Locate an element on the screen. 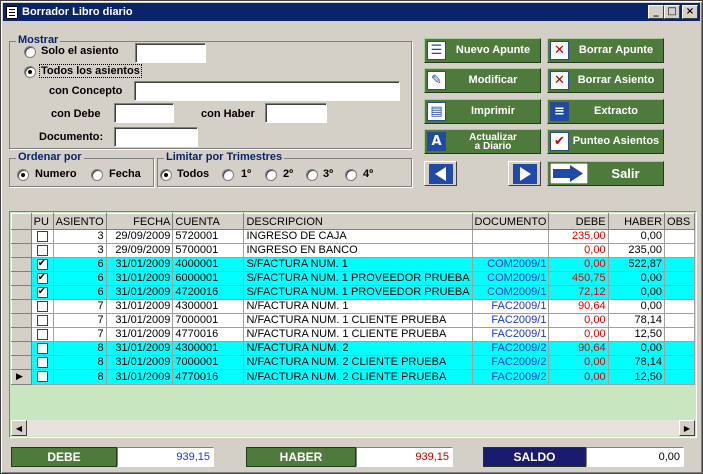 The width and height of the screenshot is (703, 474). col-header-cuenta: CUENTA is located at coordinates (208, 221).